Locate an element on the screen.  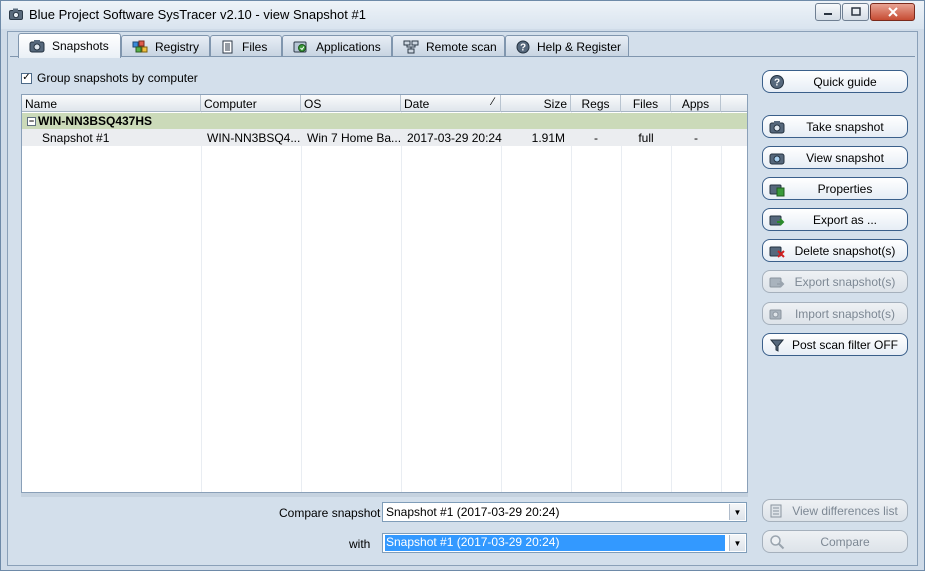
export-snapshots-button: Export snapshot(s) is located at coordinates (835, 281).